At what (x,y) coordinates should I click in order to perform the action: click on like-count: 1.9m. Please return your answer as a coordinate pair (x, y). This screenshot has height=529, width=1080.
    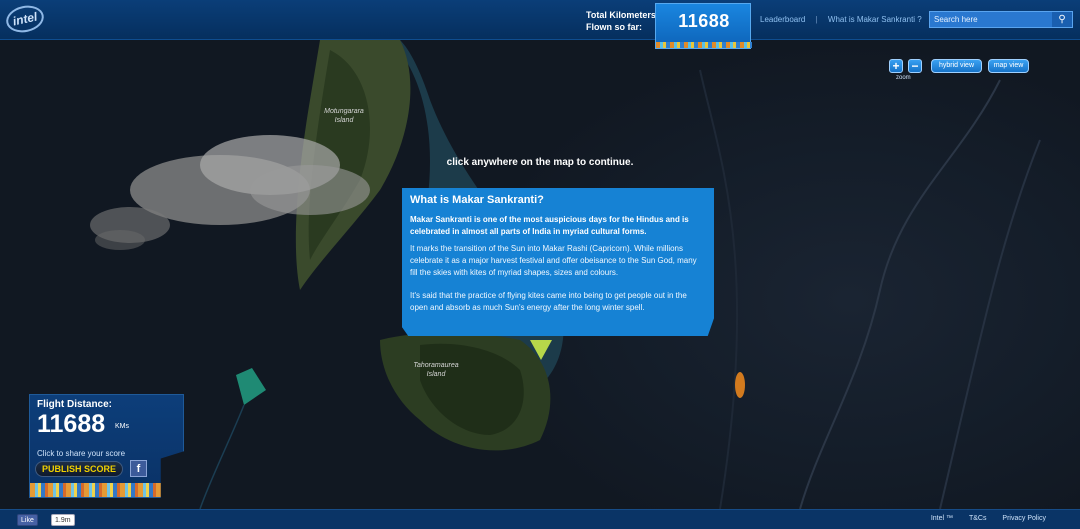
    Looking at the image, I should click on (63, 520).